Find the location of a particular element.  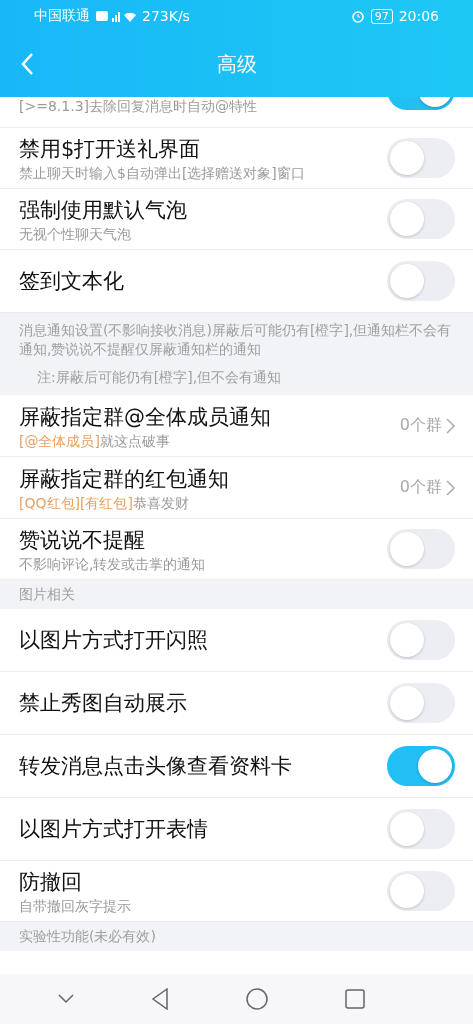

setting-title: 禁用$打开送礼界面 is located at coordinates (110, 149).